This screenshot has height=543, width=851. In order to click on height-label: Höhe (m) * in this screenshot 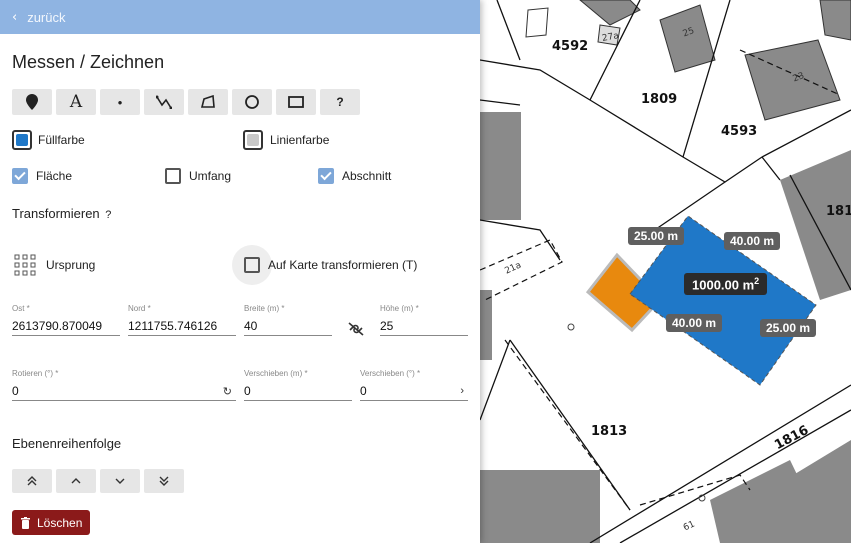, I will do `click(399, 308)`.